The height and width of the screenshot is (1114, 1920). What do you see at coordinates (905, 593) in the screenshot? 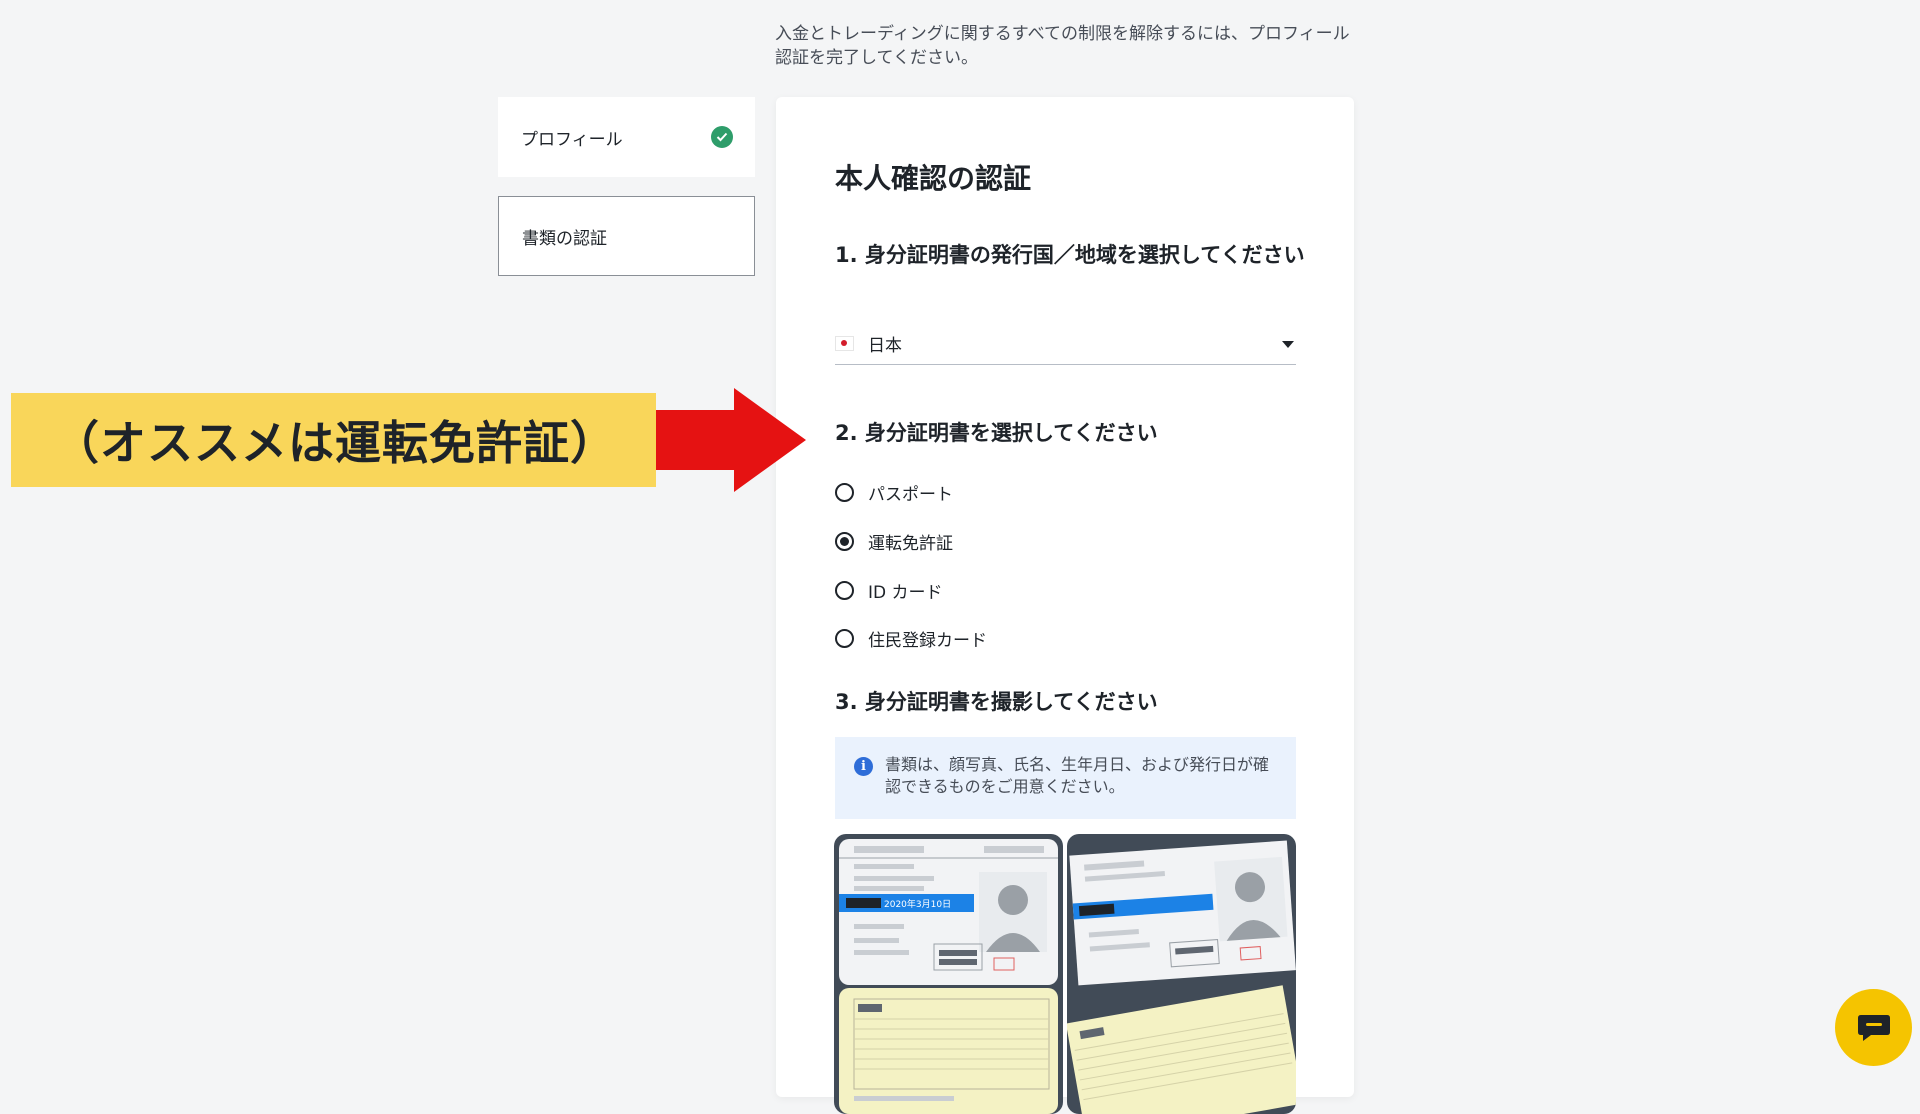
I see `radio-label: ID カード` at bounding box center [905, 593].